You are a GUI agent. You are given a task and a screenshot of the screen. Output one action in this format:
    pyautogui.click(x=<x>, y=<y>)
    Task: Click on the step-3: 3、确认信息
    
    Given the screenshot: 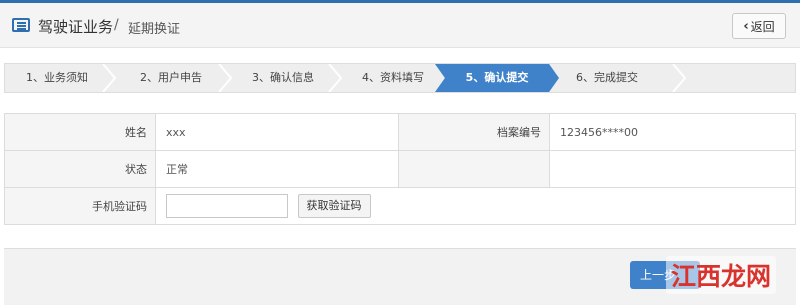 What is the action you would take?
    pyautogui.click(x=283, y=78)
    